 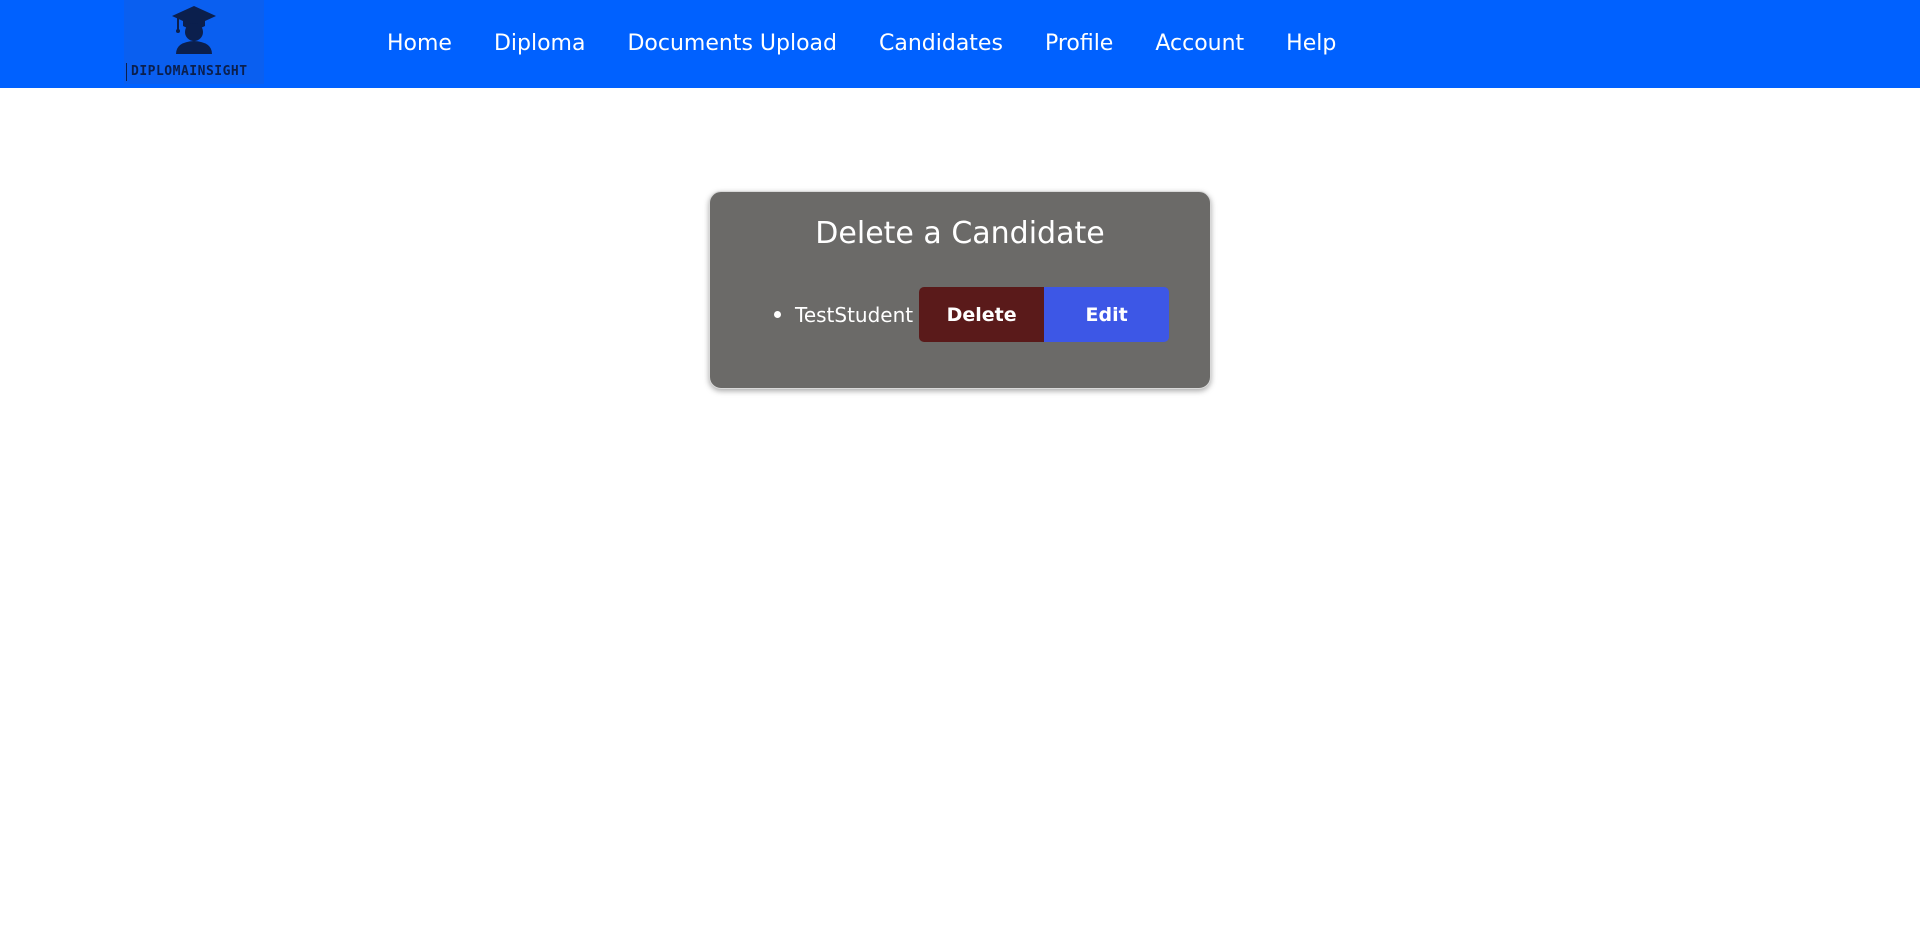 What do you see at coordinates (732, 43) in the screenshot?
I see `nav-documents-upload: Documents Upload` at bounding box center [732, 43].